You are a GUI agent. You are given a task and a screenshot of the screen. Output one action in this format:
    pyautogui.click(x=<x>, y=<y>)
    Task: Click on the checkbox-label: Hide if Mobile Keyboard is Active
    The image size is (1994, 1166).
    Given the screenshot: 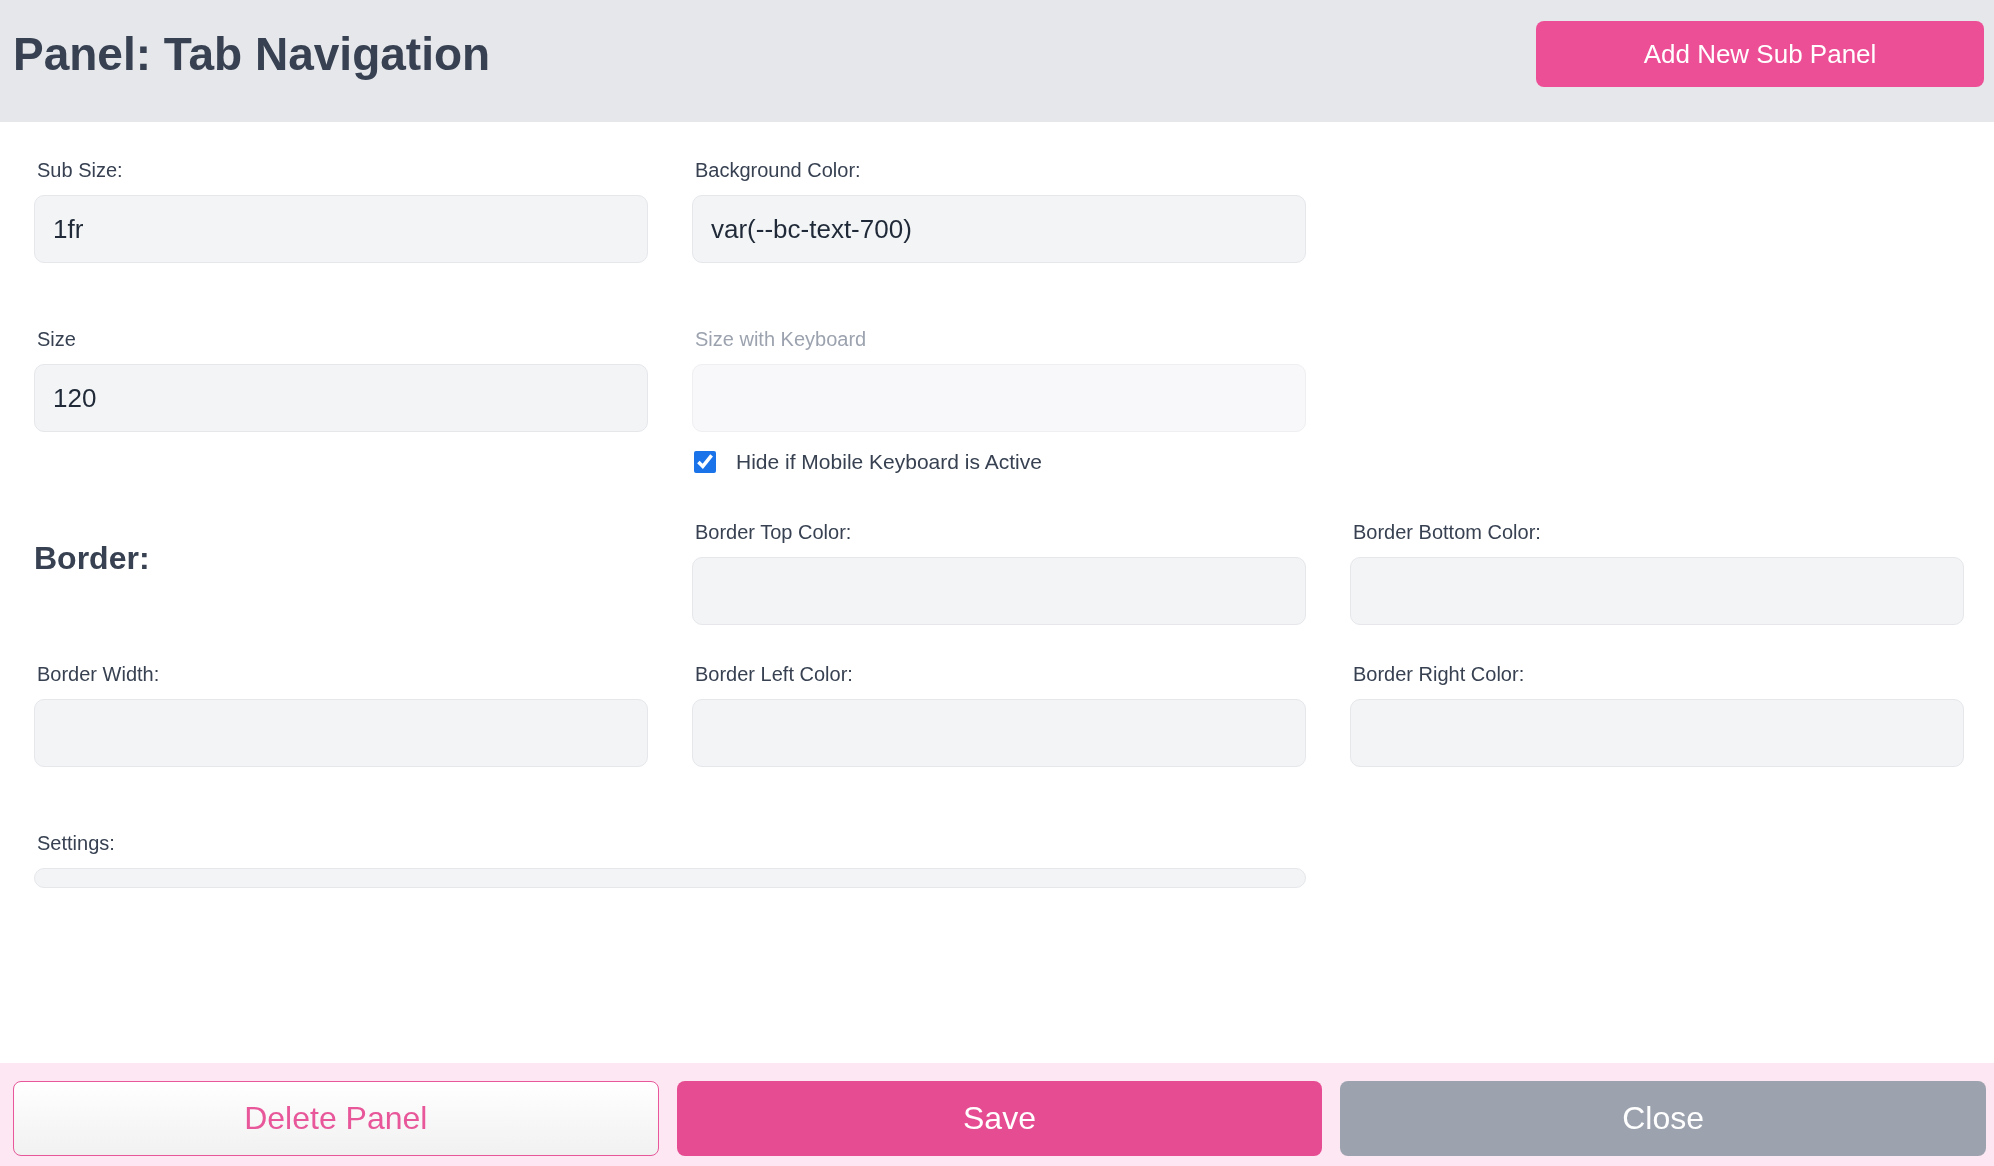 What is the action you would take?
    pyautogui.click(x=889, y=462)
    